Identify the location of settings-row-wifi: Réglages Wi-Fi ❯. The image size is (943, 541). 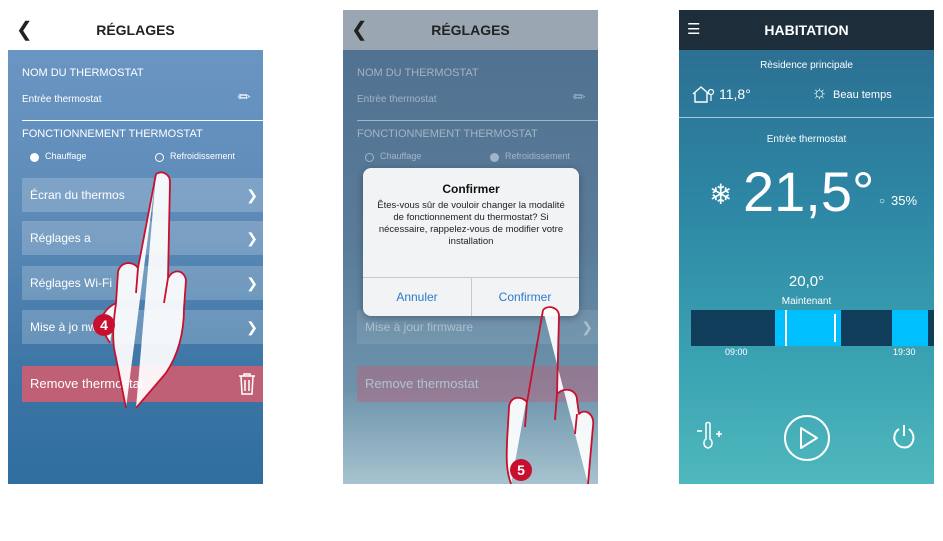
(142, 283).